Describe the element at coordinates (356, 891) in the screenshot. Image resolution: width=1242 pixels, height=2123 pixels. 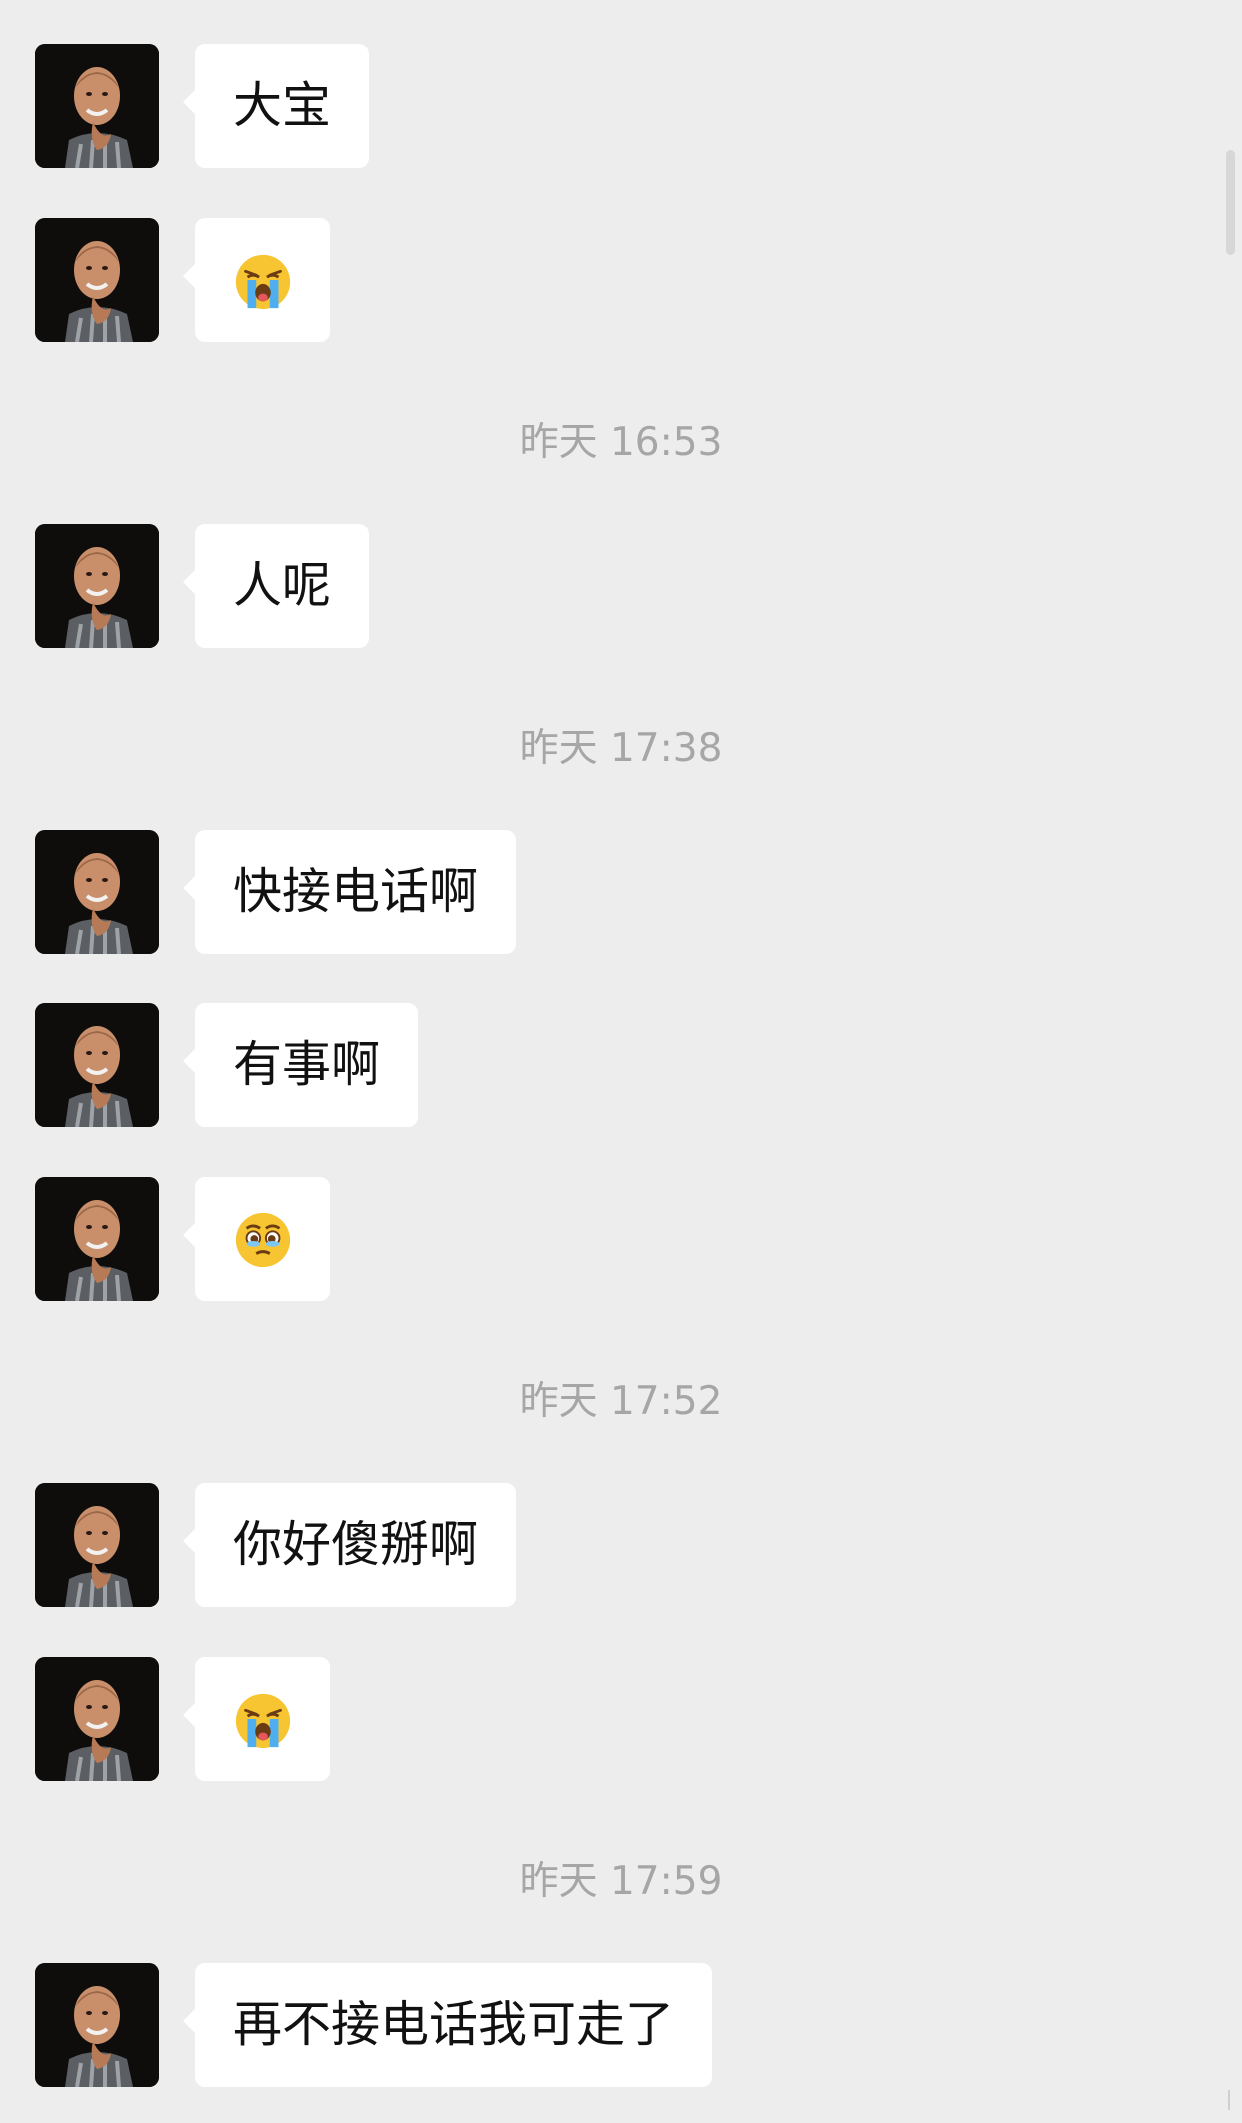
I see `message-text: 快接电话啊` at that location.